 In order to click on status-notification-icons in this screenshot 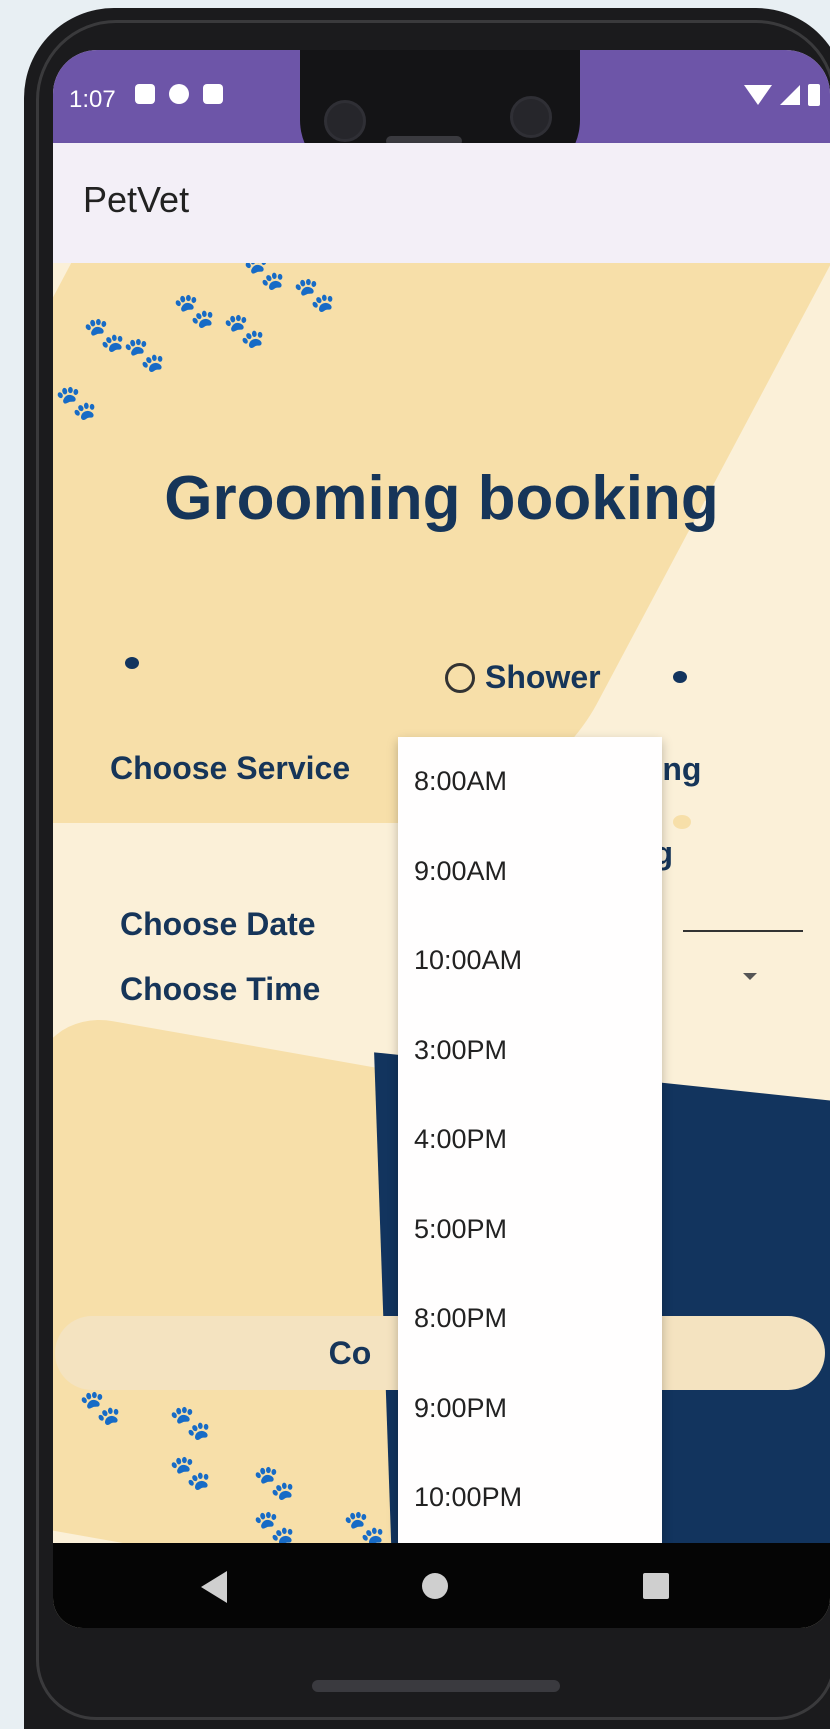, I will do `click(179, 94)`.